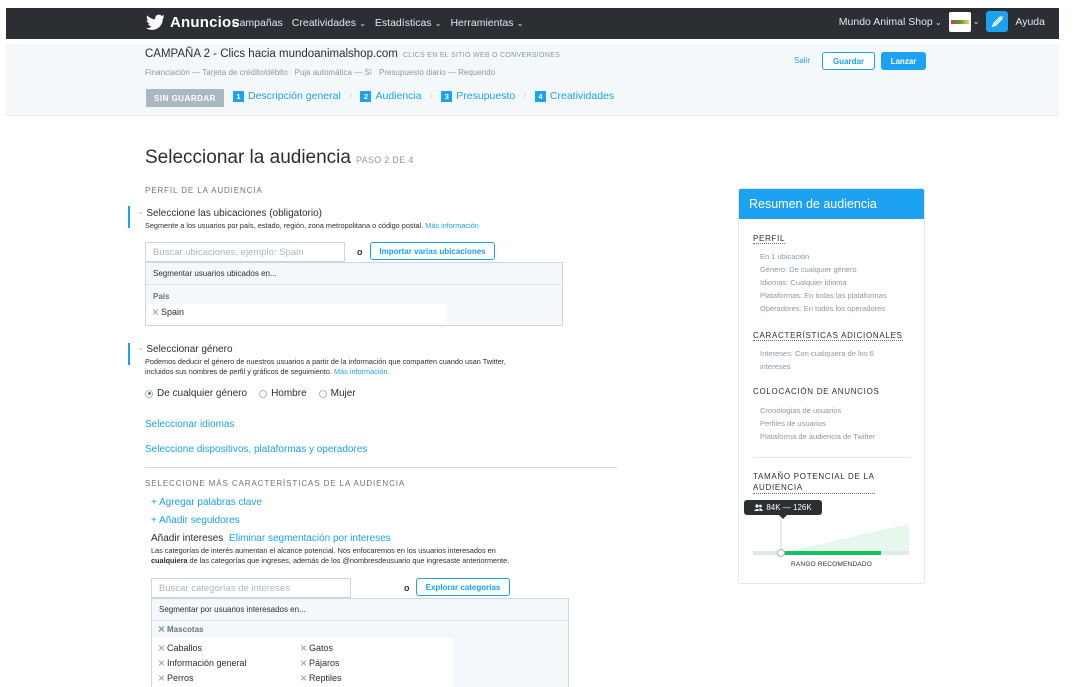  Describe the element at coordinates (193, 22) in the screenshot. I see `brand: Anuncios` at that location.